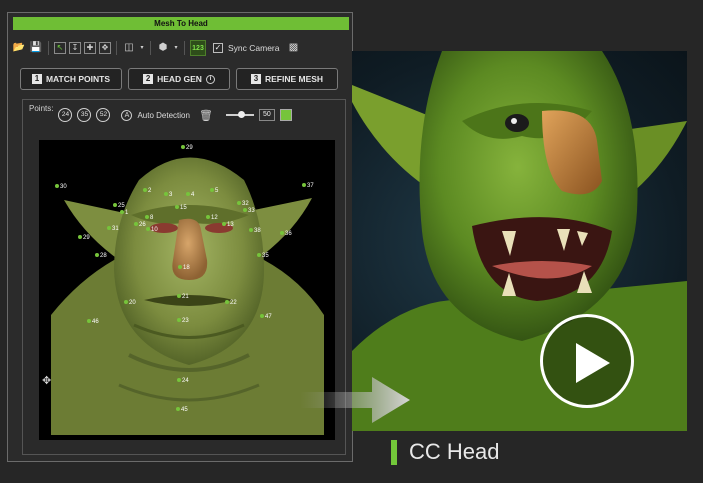 The image size is (703, 483). Describe the element at coordinates (186, 268) in the screenshot. I see `landmark-label: 18` at that location.